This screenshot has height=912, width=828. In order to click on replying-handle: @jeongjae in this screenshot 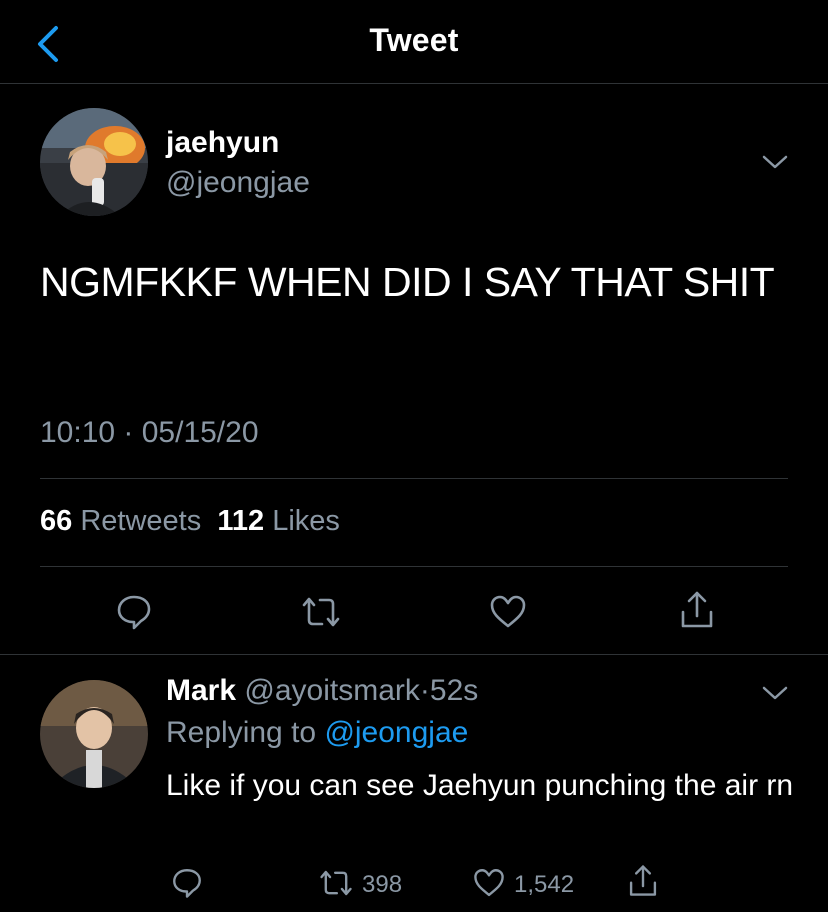, I will do `click(396, 732)`.